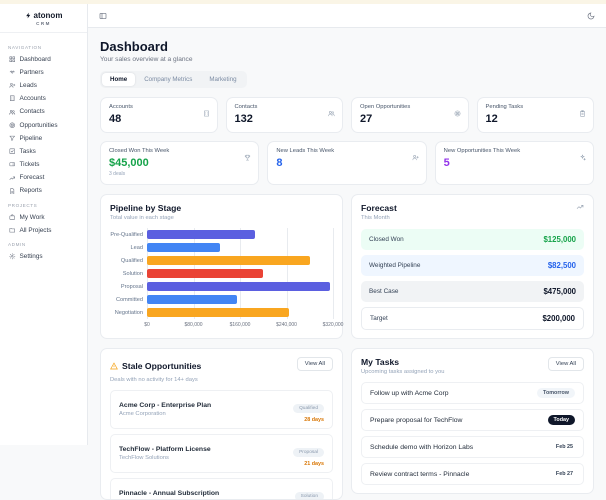  I want to click on x-tick-label: $160,000, so click(240, 325).